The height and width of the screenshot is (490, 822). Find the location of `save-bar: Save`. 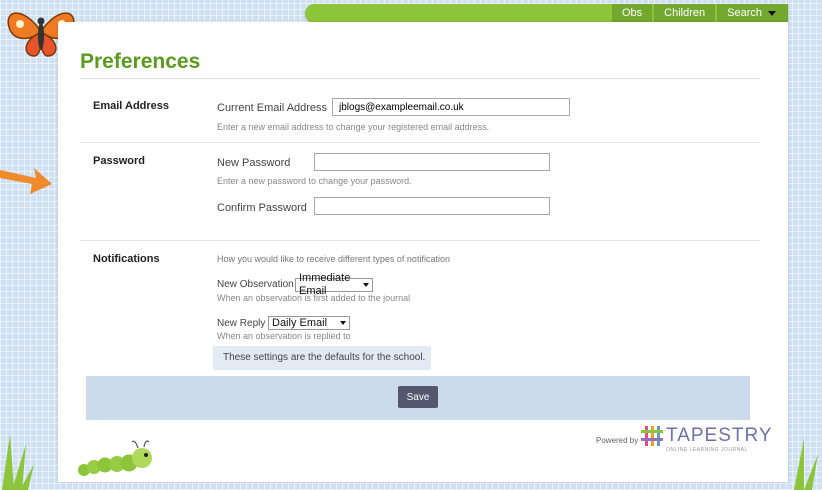

save-bar: Save is located at coordinates (418, 398).